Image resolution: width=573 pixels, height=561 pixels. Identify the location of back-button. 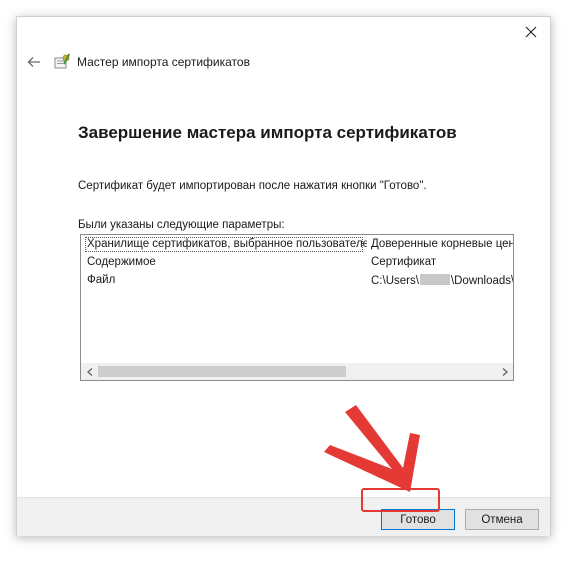
(34, 62).